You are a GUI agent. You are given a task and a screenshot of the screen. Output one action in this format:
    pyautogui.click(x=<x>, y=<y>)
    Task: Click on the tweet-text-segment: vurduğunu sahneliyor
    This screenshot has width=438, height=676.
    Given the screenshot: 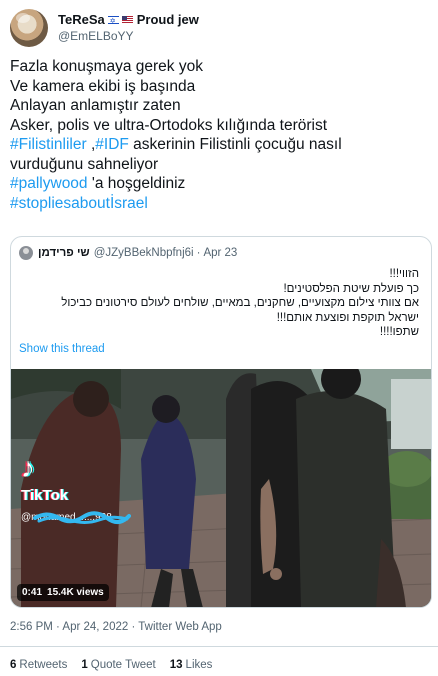 What is the action you would take?
    pyautogui.click(x=84, y=164)
    